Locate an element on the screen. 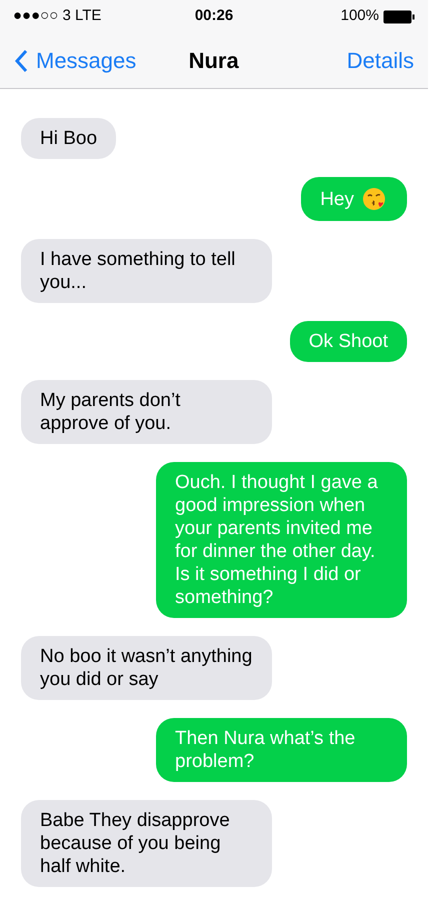 Image resolution: width=440 pixels, height=923 pixels. back-button: Messages is located at coordinates (75, 60).